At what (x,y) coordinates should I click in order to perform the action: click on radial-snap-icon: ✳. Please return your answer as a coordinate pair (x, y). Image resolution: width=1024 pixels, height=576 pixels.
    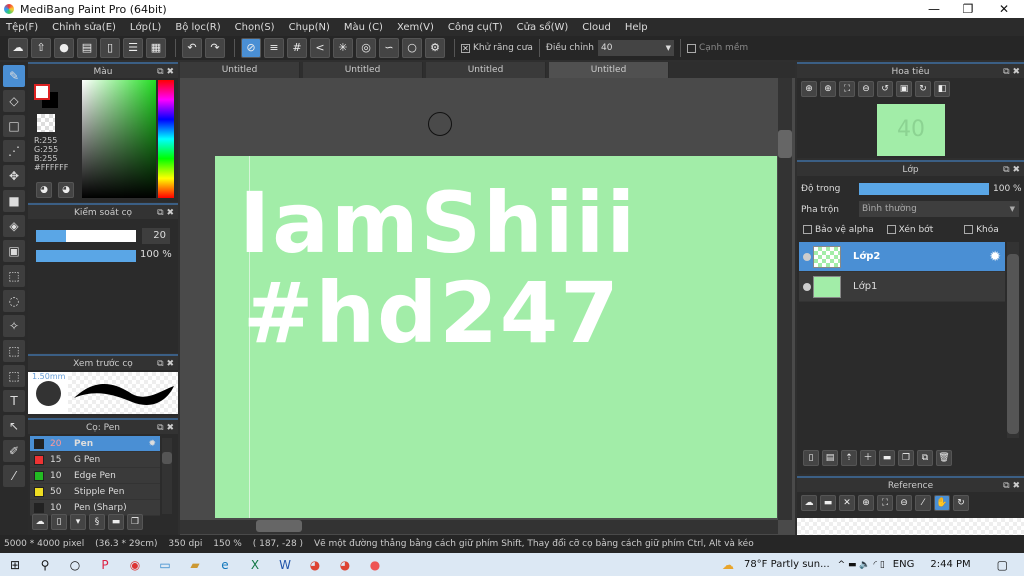
    Looking at the image, I should click on (343, 48).